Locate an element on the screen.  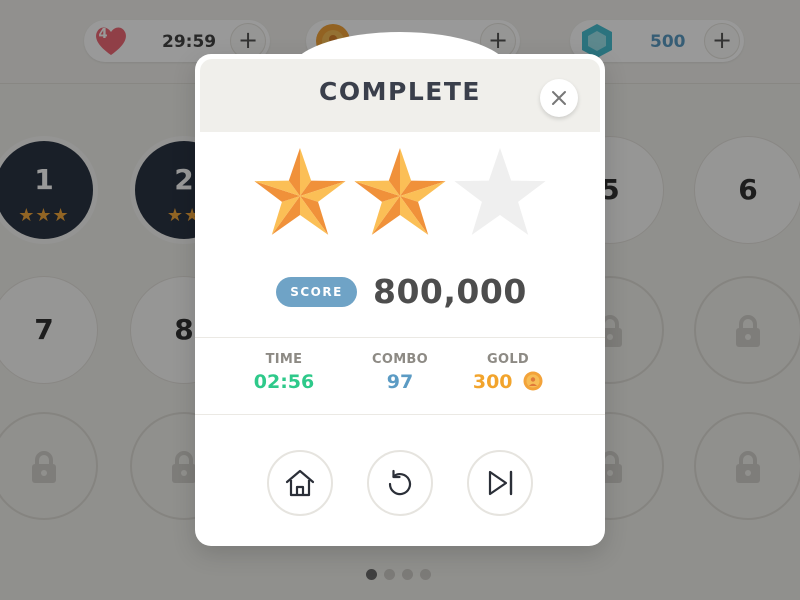
gold-stat: GOLD 300 is located at coordinates (508, 373).